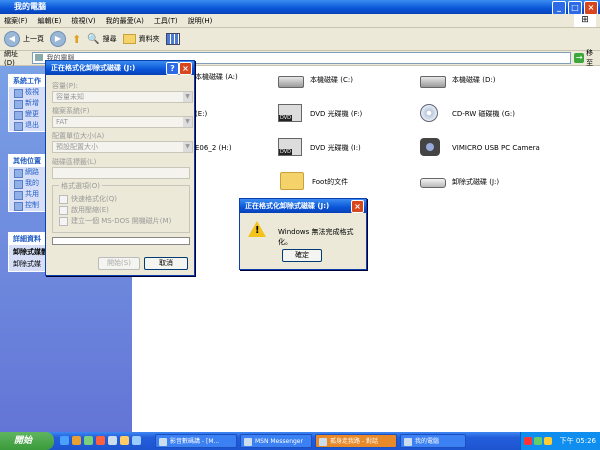  Describe the element at coordinates (50, 21) in the screenshot. I see `menu-edit: 編輯(E)` at that location.